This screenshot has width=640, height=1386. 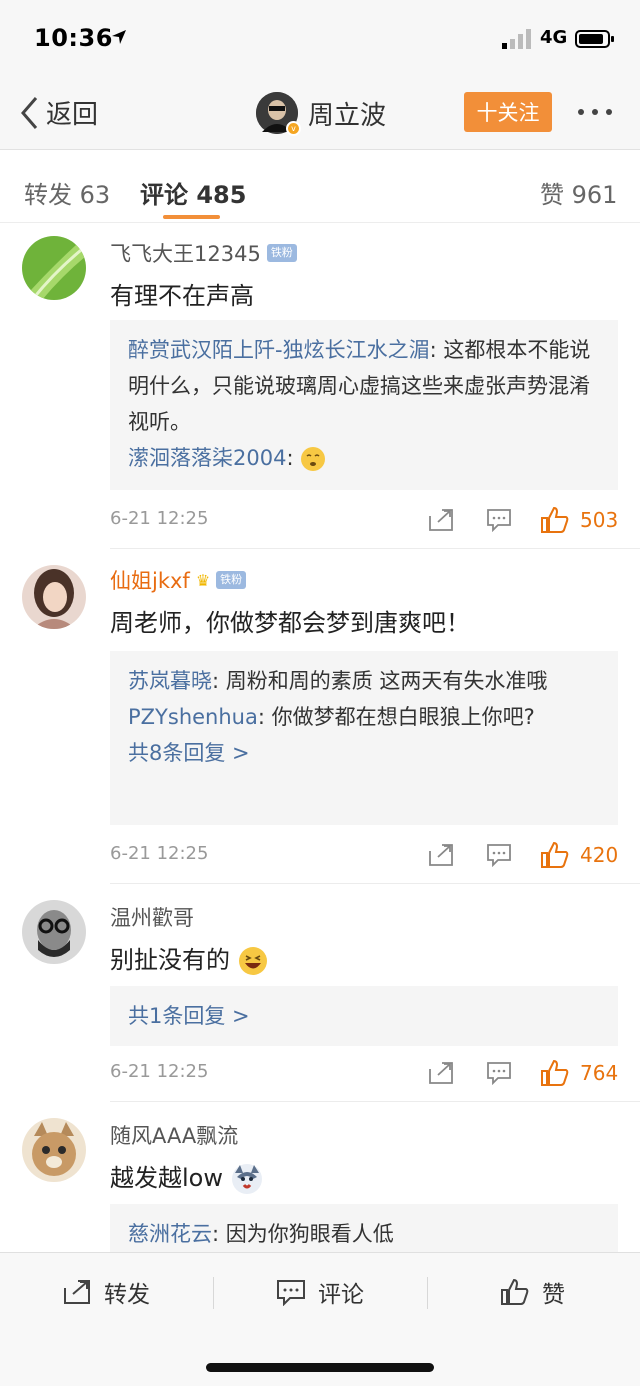 What do you see at coordinates (106, 1292) in the screenshot?
I see `repost-action-button: 转发` at bounding box center [106, 1292].